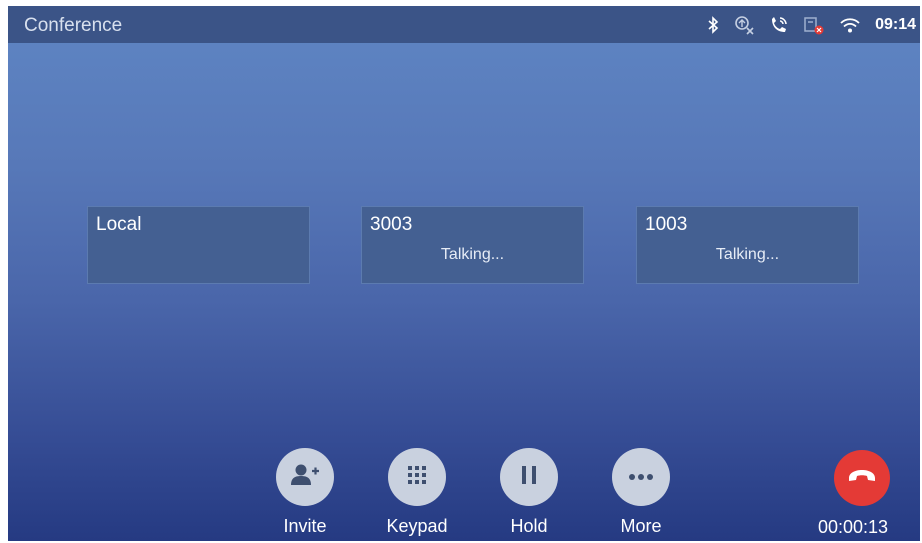 The height and width of the screenshot is (543, 922). I want to click on call-forward-icon, so click(779, 25).